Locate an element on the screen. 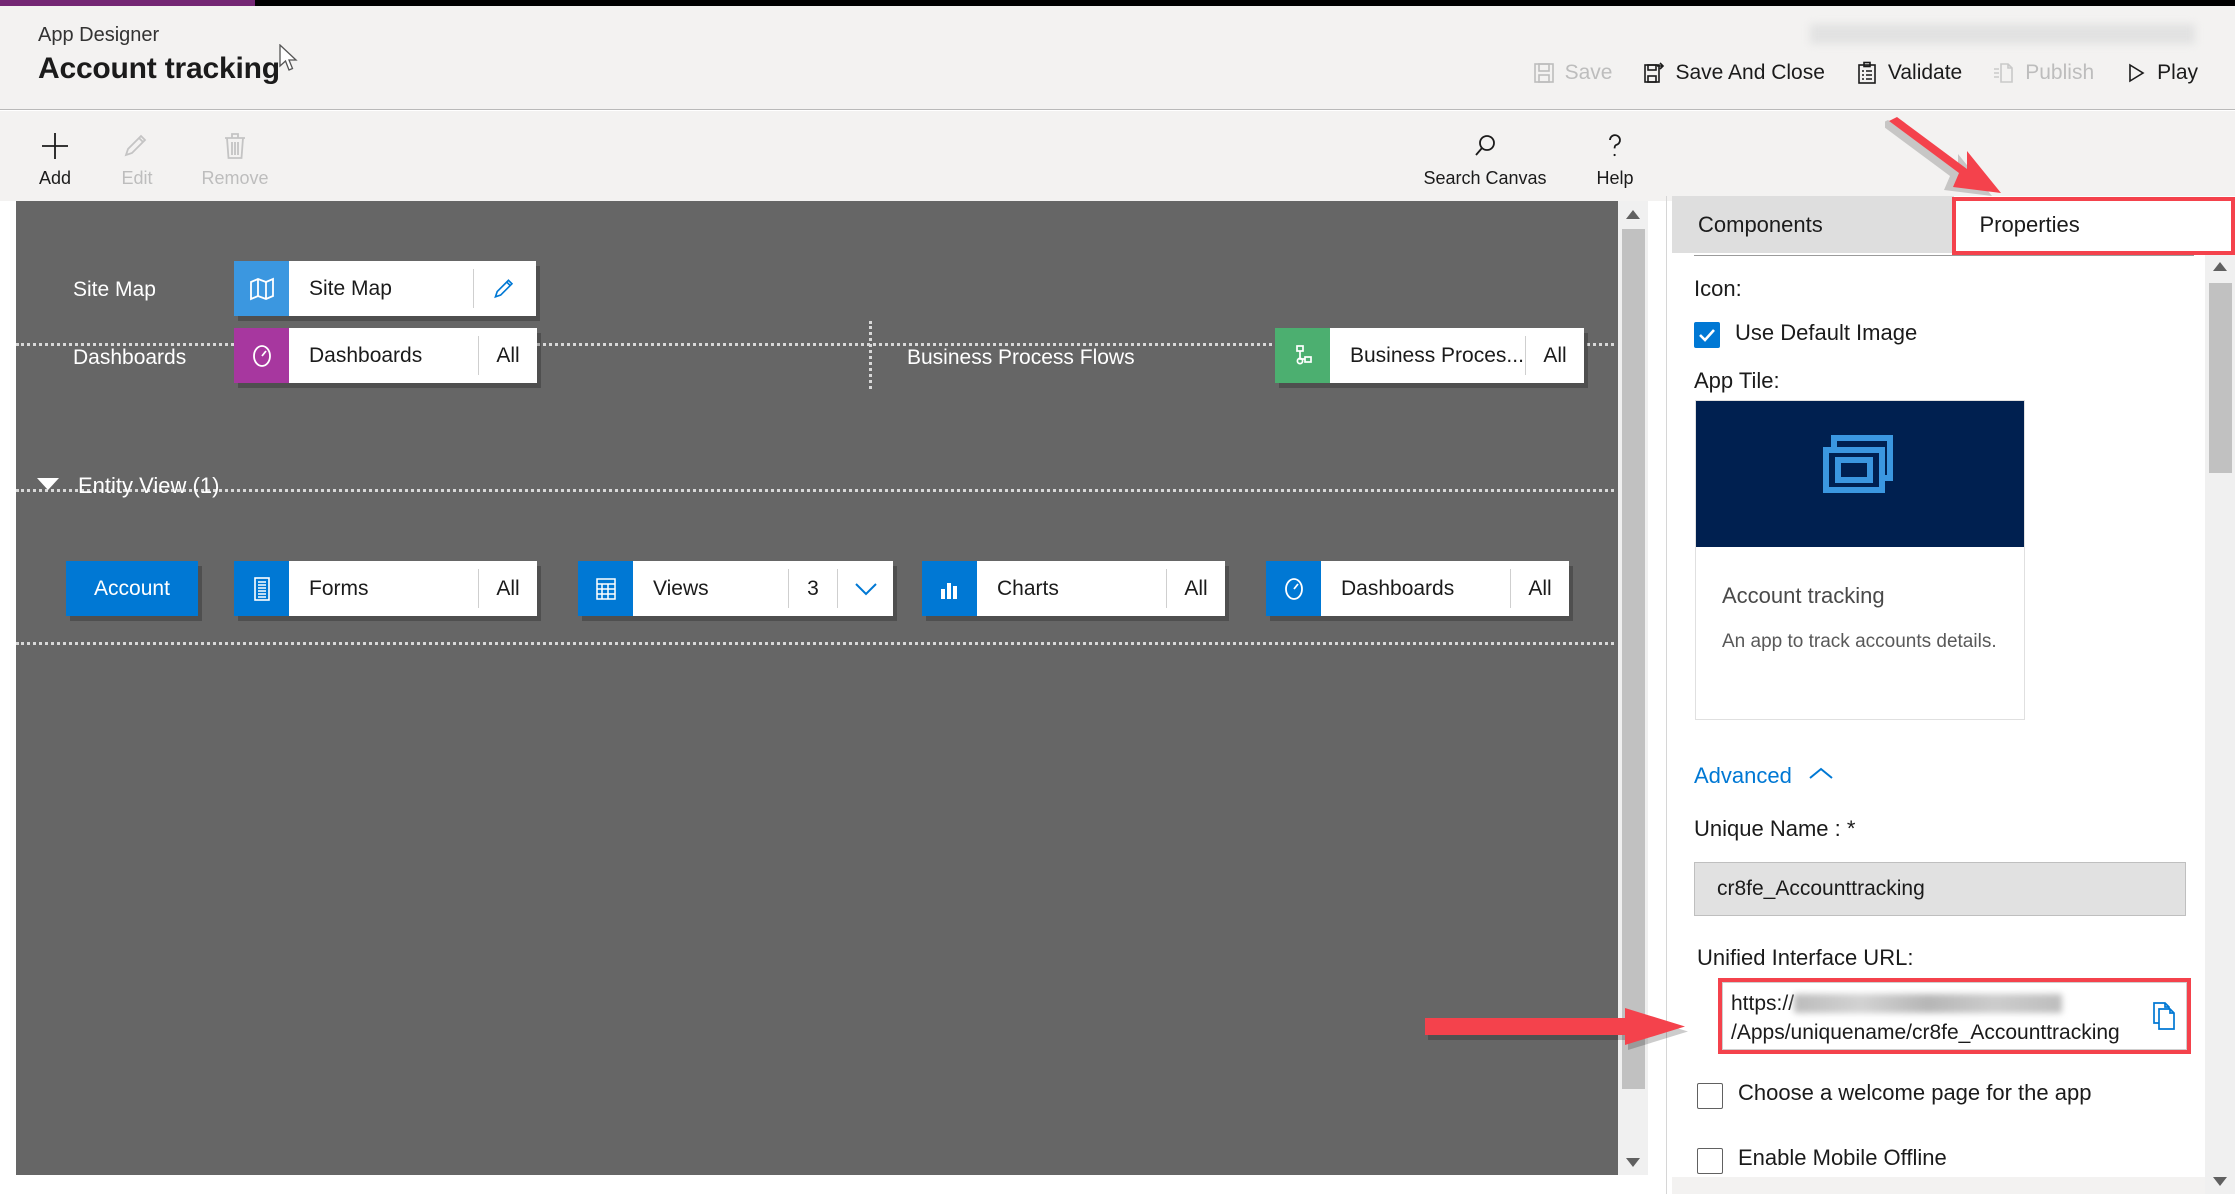  unique-name-label: Unique Name : * is located at coordinates (1775, 828).